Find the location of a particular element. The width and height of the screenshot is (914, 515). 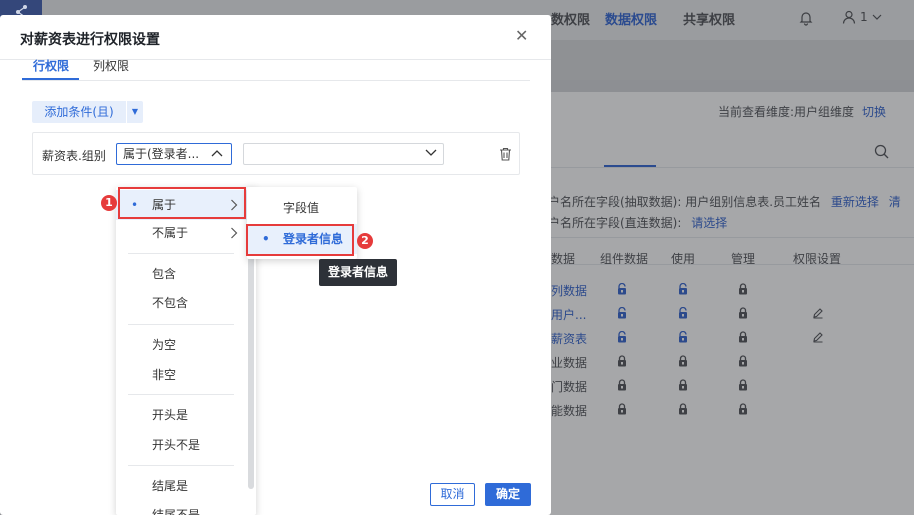

operator-menu: • 属于 不属于 包含 不包含 为空 非空 开头是 开头不是 结尾是 结尾不是 is located at coordinates (186, 351).